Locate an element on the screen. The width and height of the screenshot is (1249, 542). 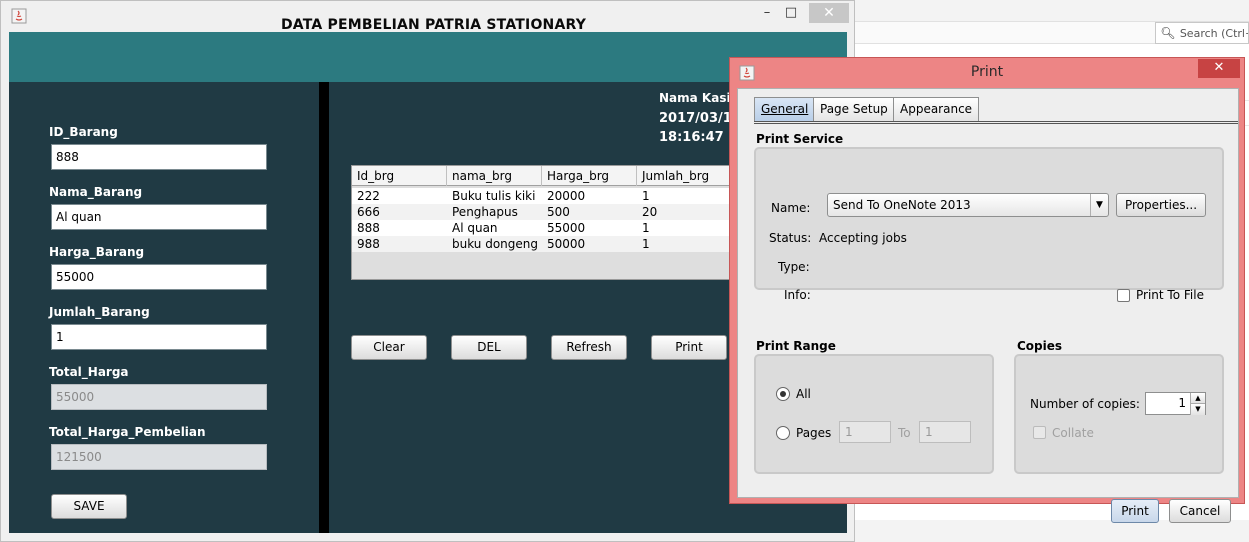
column-header: Id_brg is located at coordinates (399, 176).